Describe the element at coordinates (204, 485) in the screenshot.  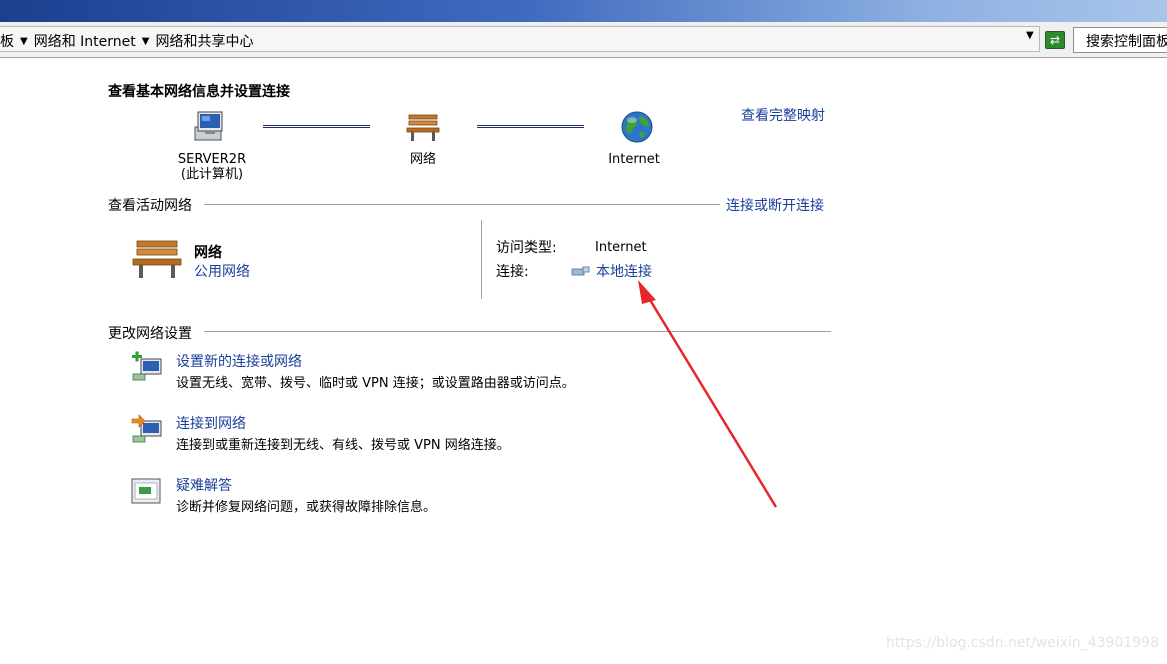
I see `task-link-troubleshoot: 疑难解答` at that location.